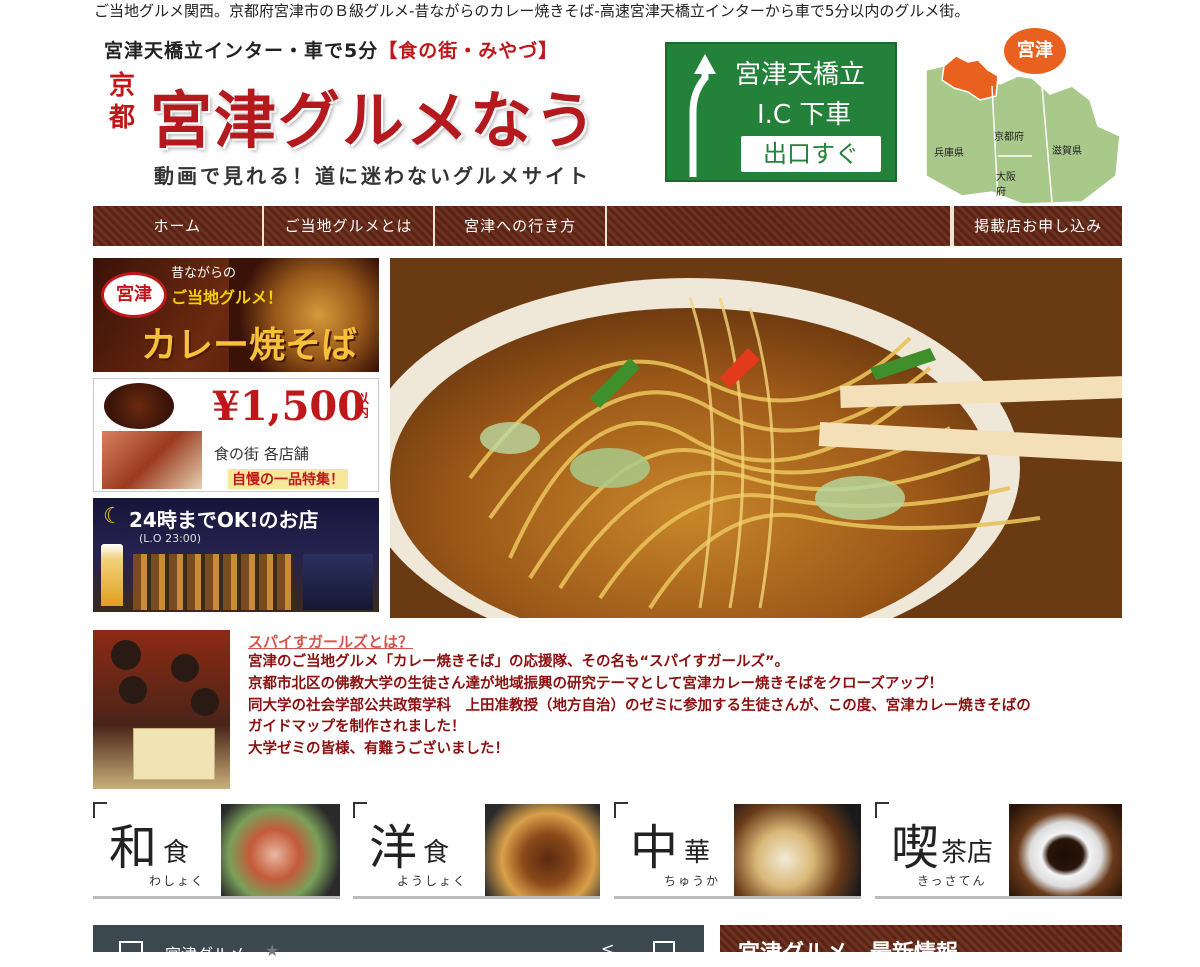 Image resolution: width=1200 pixels, height=967 pixels. What do you see at coordinates (1035, 51) in the screenshot?
I see `miyazu-map-badge: 宮津` at bounding box center [1035, 51].